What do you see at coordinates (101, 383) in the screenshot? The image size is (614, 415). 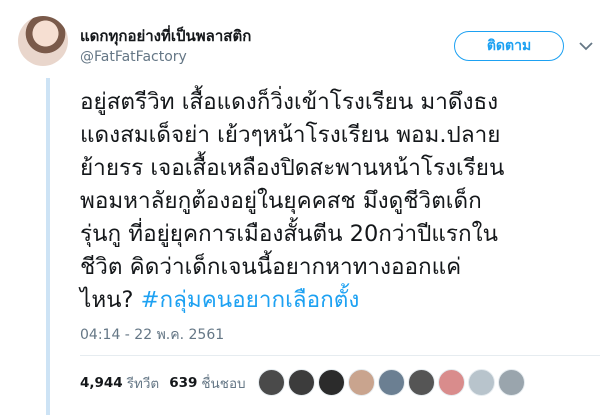 I see `retweets-count: 4,944` at bounding box center [101, 383].